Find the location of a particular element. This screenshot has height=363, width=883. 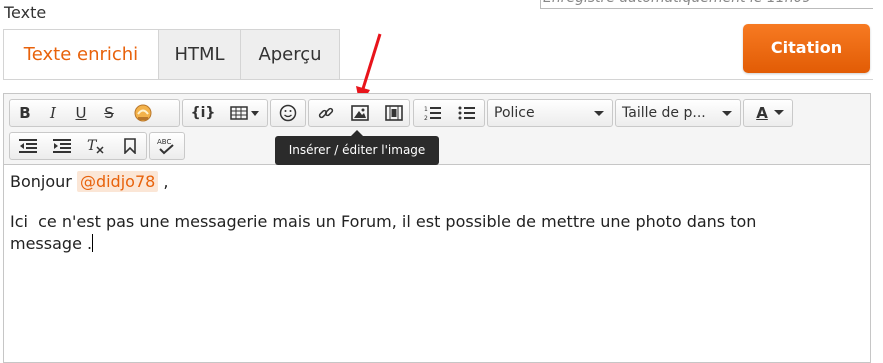

code-icon: {i} is located at coordinates (203, 113).